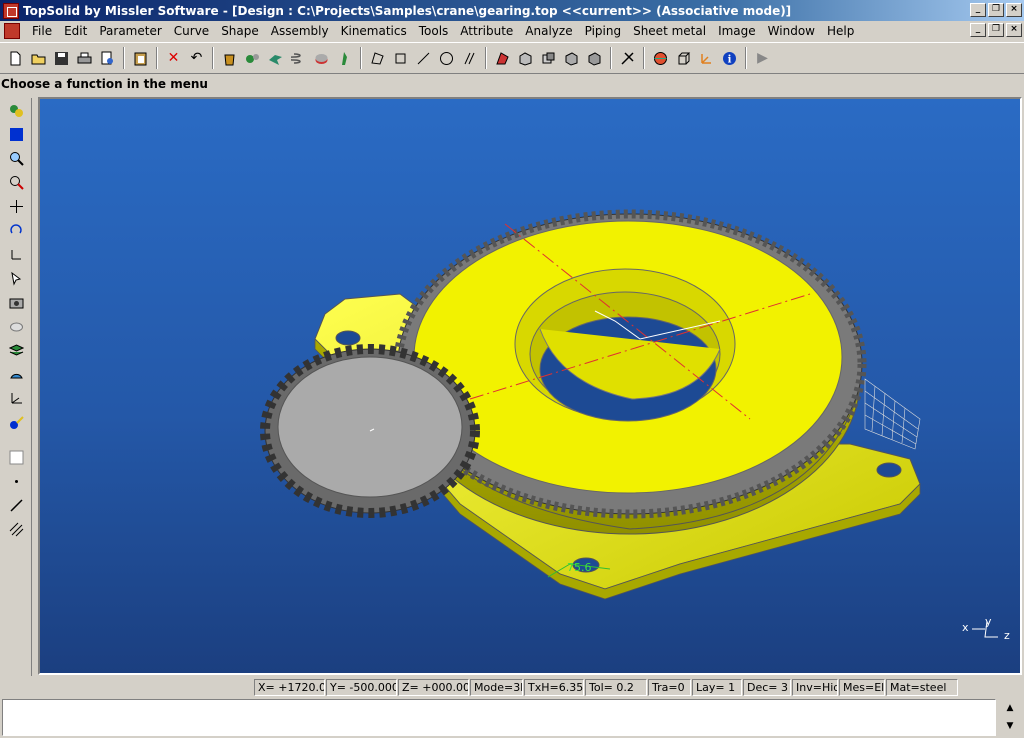 The width and height of the screenshot is (1024, 738). What do you see at coordinates (986, 628) in the screenshot?
I see `axis-triad: x y z` at bounding box center [986, 628].